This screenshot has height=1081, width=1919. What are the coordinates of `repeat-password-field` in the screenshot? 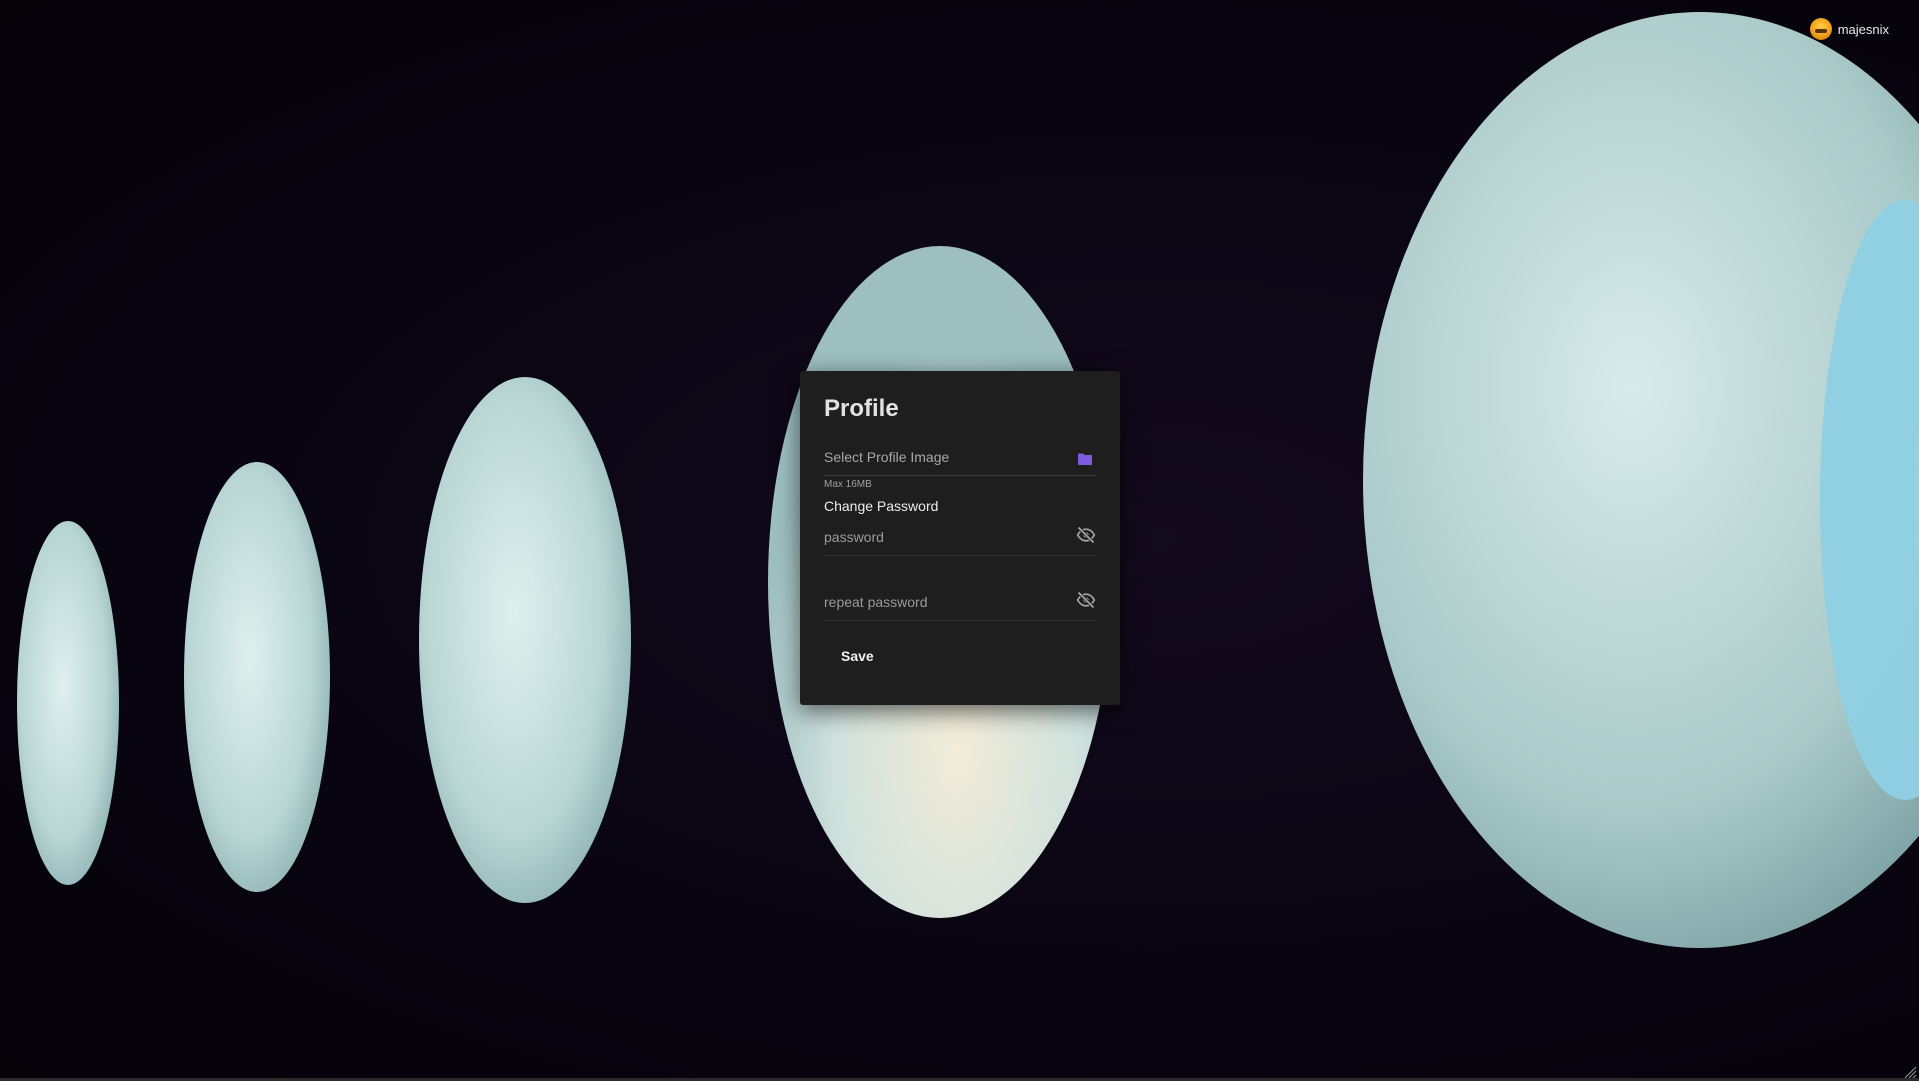 It's located at (960, 605).